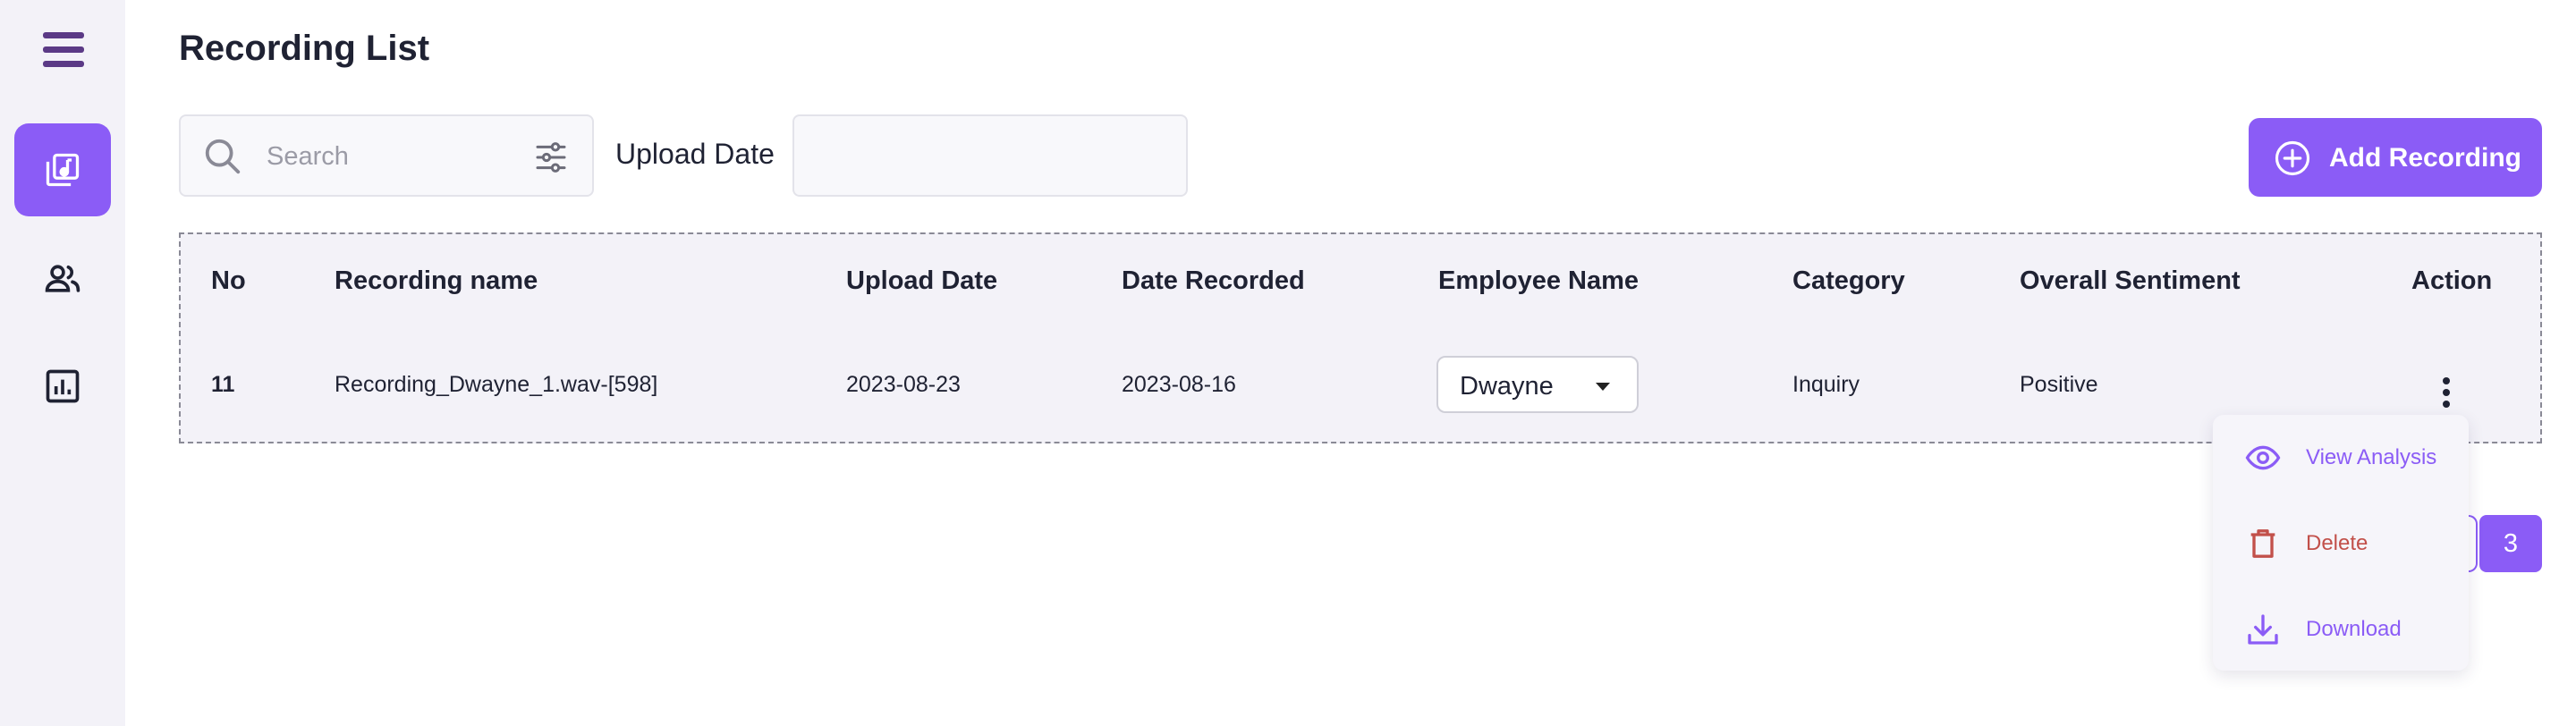  What do you see at coordinates (551, 157) in the screenshot?
I see `filter-sliders-icon` at bounding box center [551, 157].